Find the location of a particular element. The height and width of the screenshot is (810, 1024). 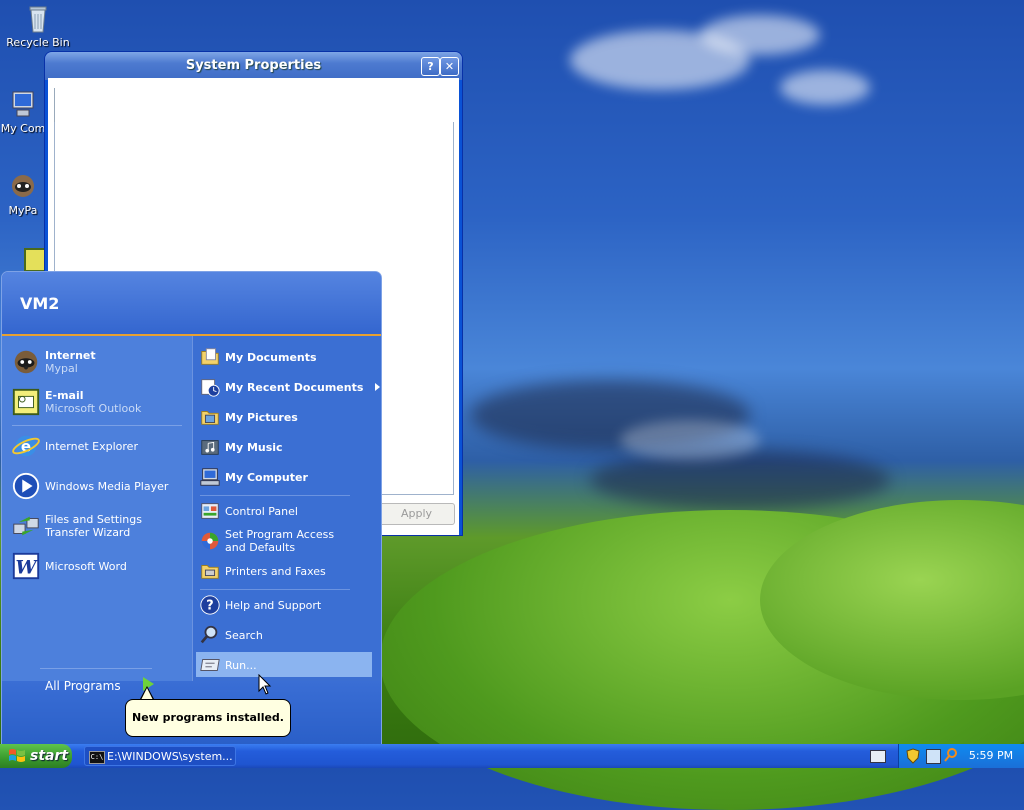

start-label: start is located at coordinates (49, 756).